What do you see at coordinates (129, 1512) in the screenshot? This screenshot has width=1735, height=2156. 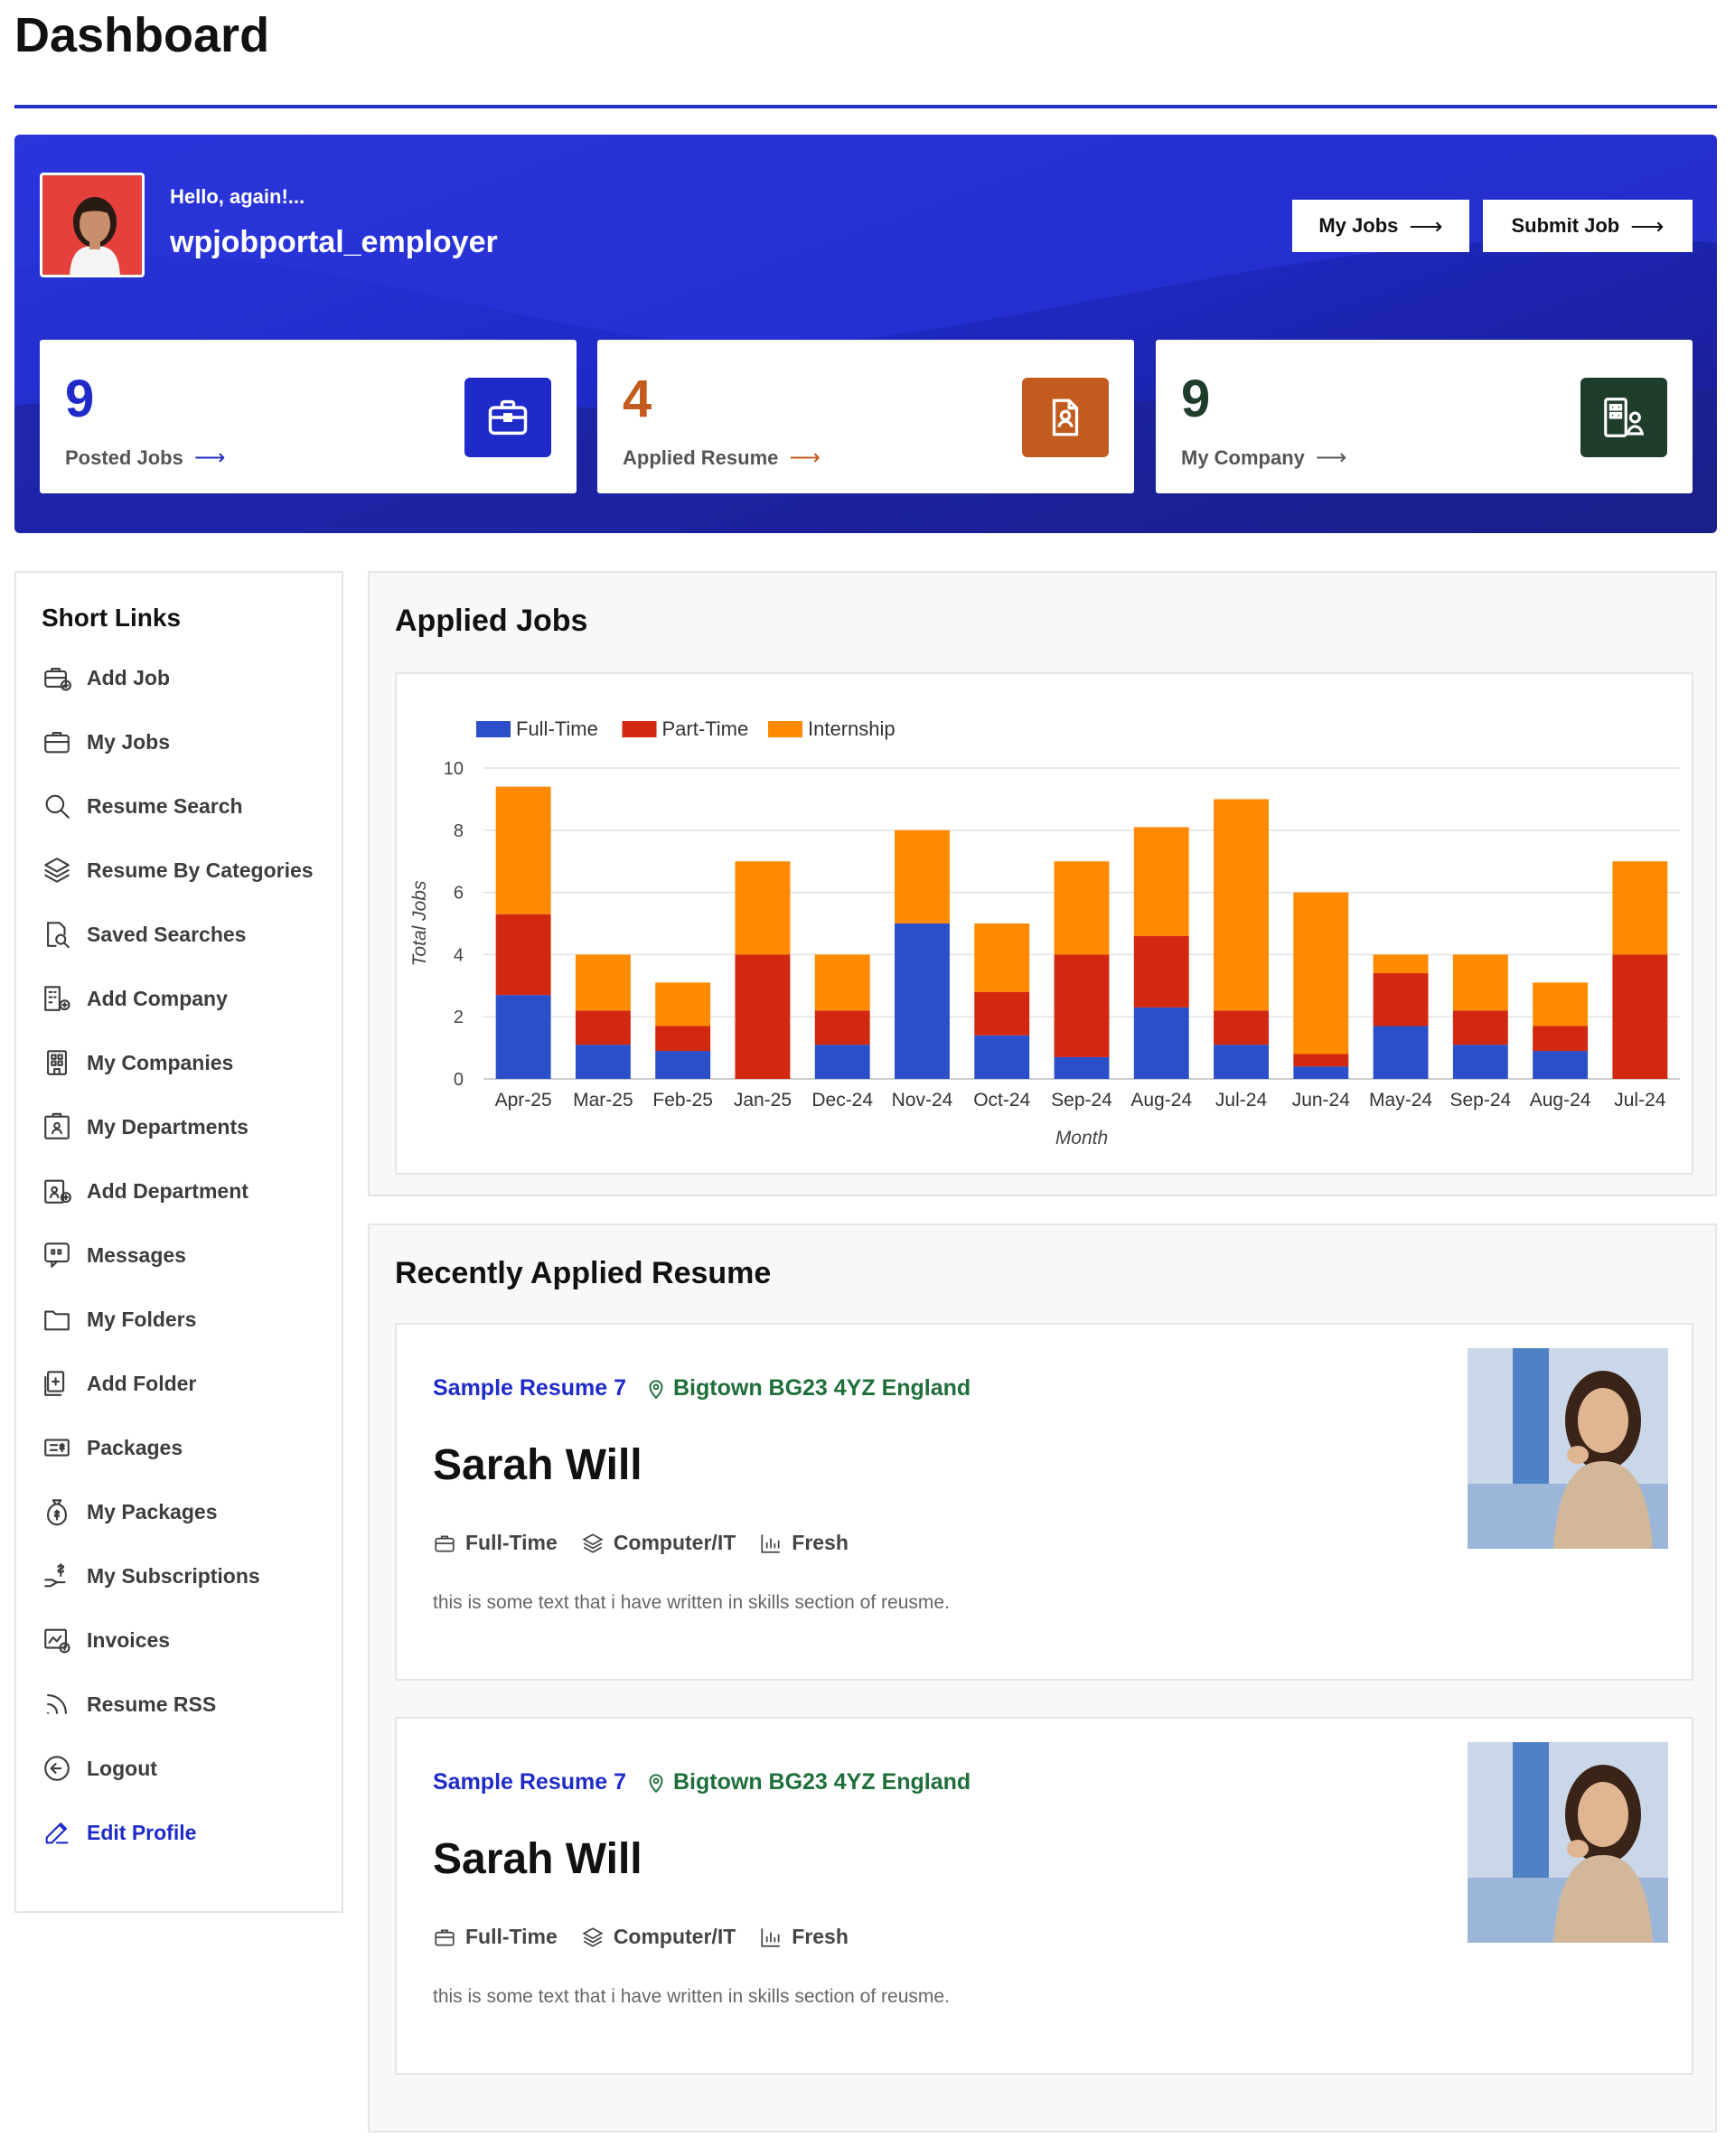 I see `sidebar-item-my-packages: My Packages` at bounding box center [129, 1512].